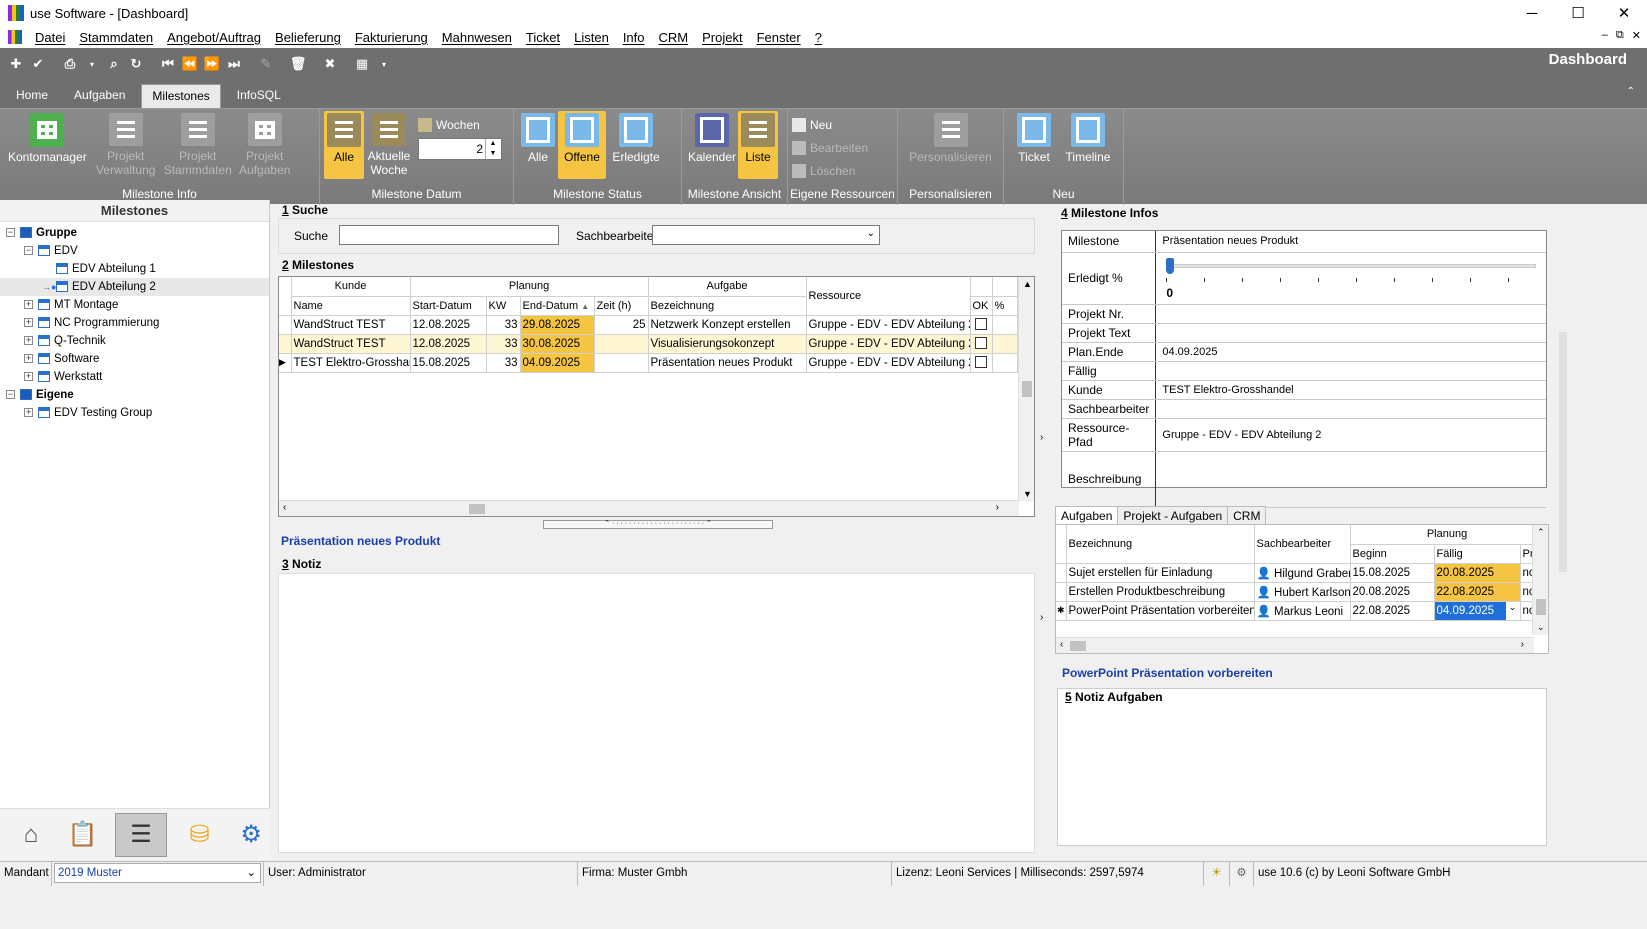 Image resolution: width=1647 pixels, height=929 pixels. What do you see at coordinates (1217, 873) in the screenshot?
I see `sun-icon: ☀` at bounding box center [1217, 873].